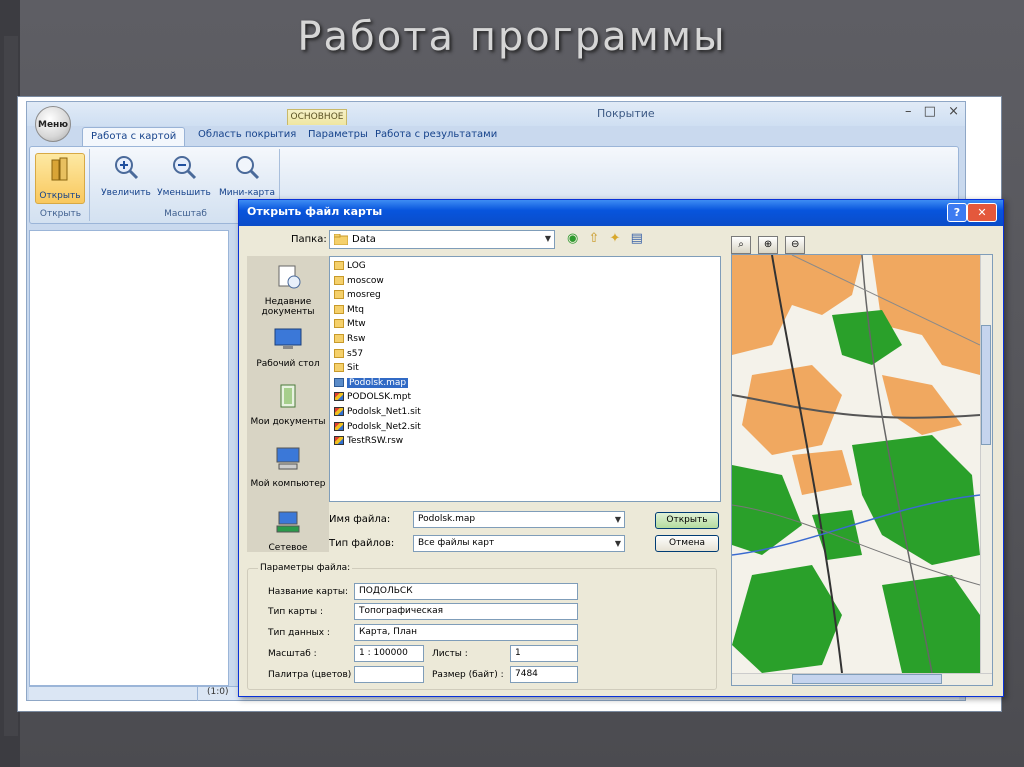 This screenshot has height=767, width=1024. Describe the element at coordinates (466, 611) in the screenshot. I see `map-type-field: Топографическая` at that location.